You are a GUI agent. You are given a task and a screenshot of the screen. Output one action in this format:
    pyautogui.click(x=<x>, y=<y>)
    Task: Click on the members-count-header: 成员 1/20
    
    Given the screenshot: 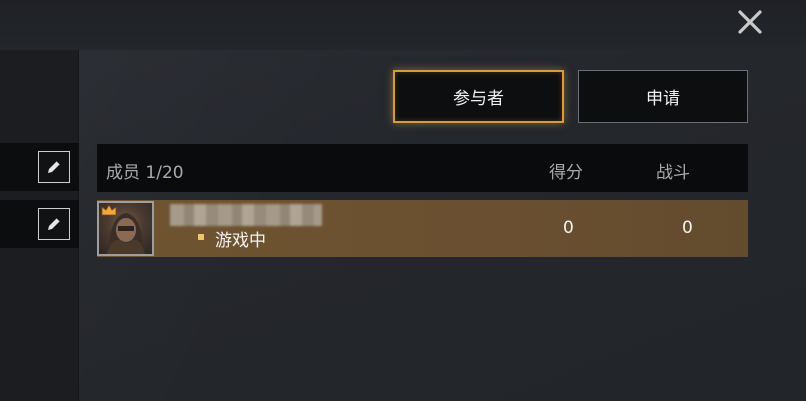 What is the action you would take?
    pyautogui.click(x=145, y=173)
    